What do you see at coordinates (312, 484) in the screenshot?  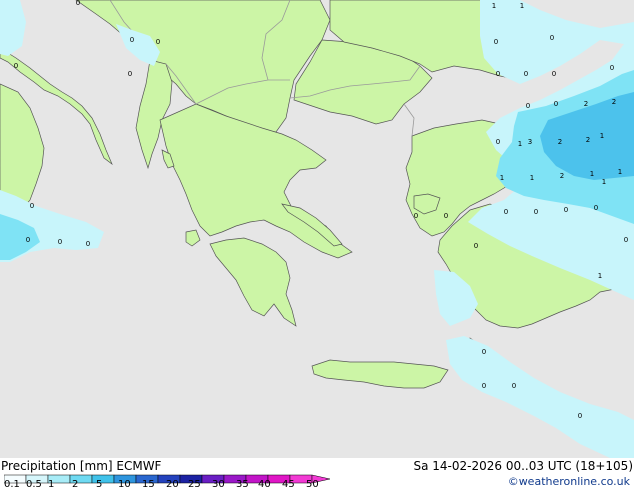 I see `colorbar-tick-label: 50` at bounding box center [312, 484].